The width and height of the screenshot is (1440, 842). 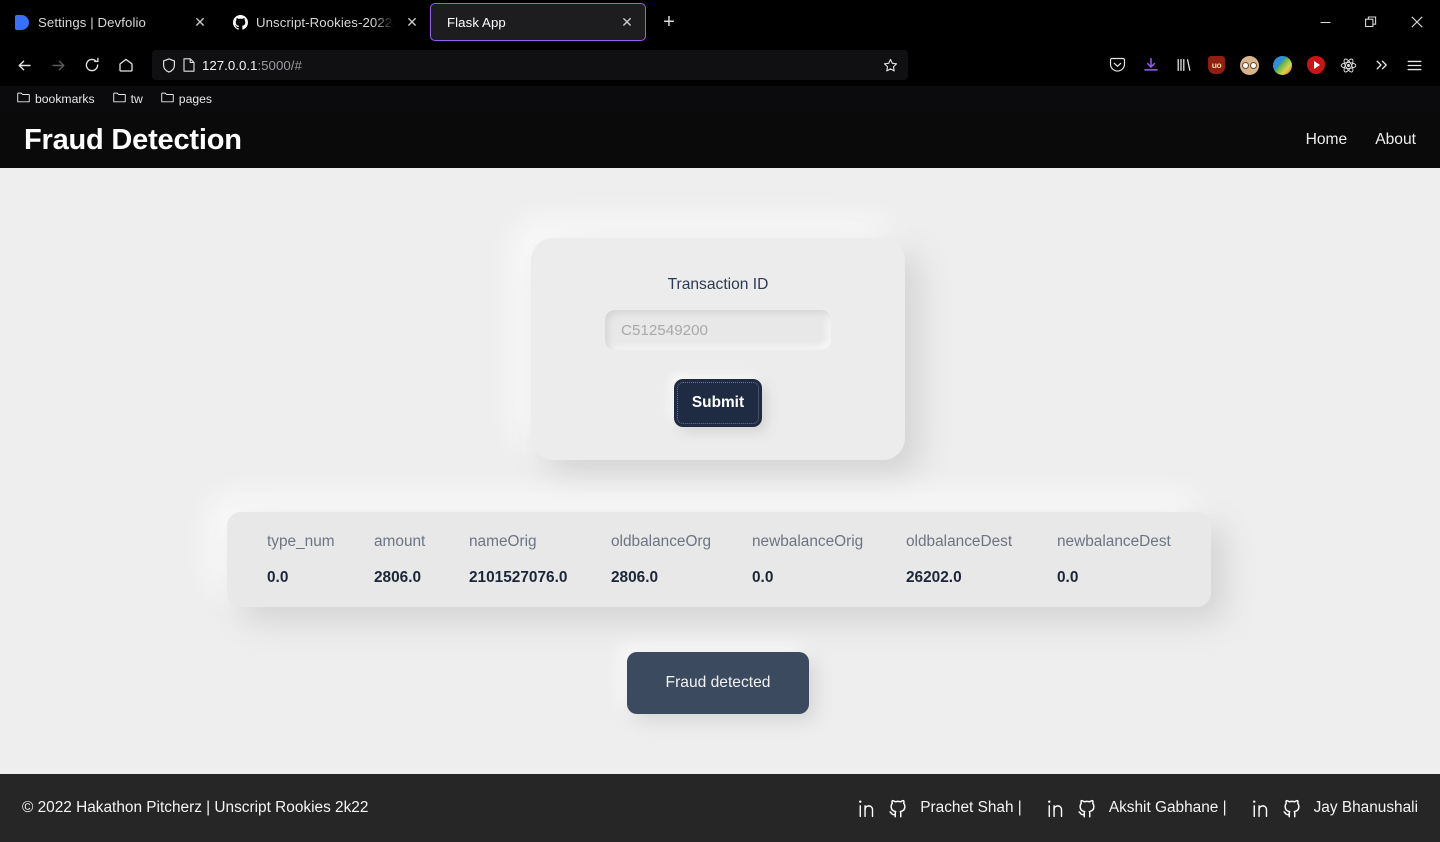 What do you see at coordinates (1365, 807) in the screenshot?
I see `credit-name: Jay Bhanushali` at bounding box center [1365, 807].